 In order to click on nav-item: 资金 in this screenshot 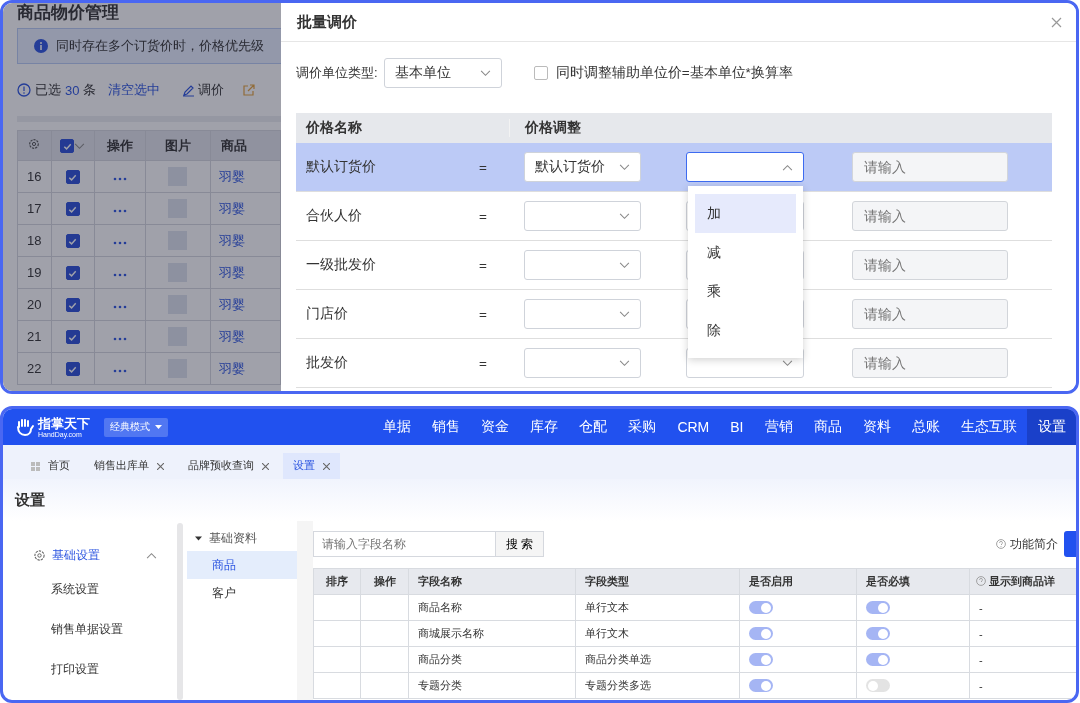, I will do `click(495, 427)`.